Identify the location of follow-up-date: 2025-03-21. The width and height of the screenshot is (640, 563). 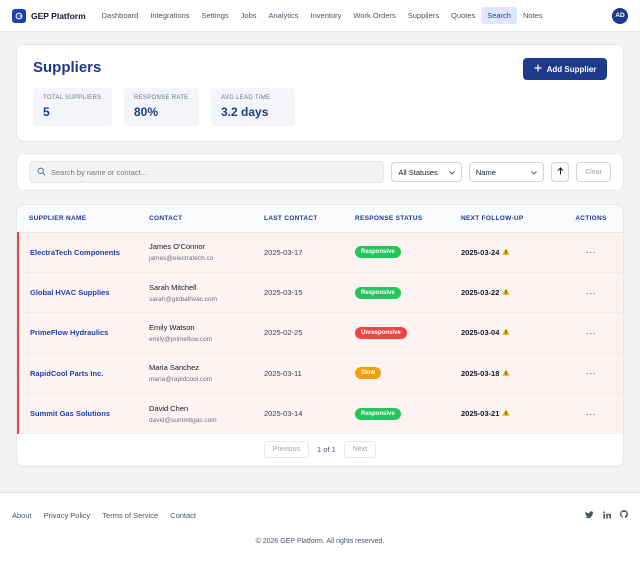
(480, 414).